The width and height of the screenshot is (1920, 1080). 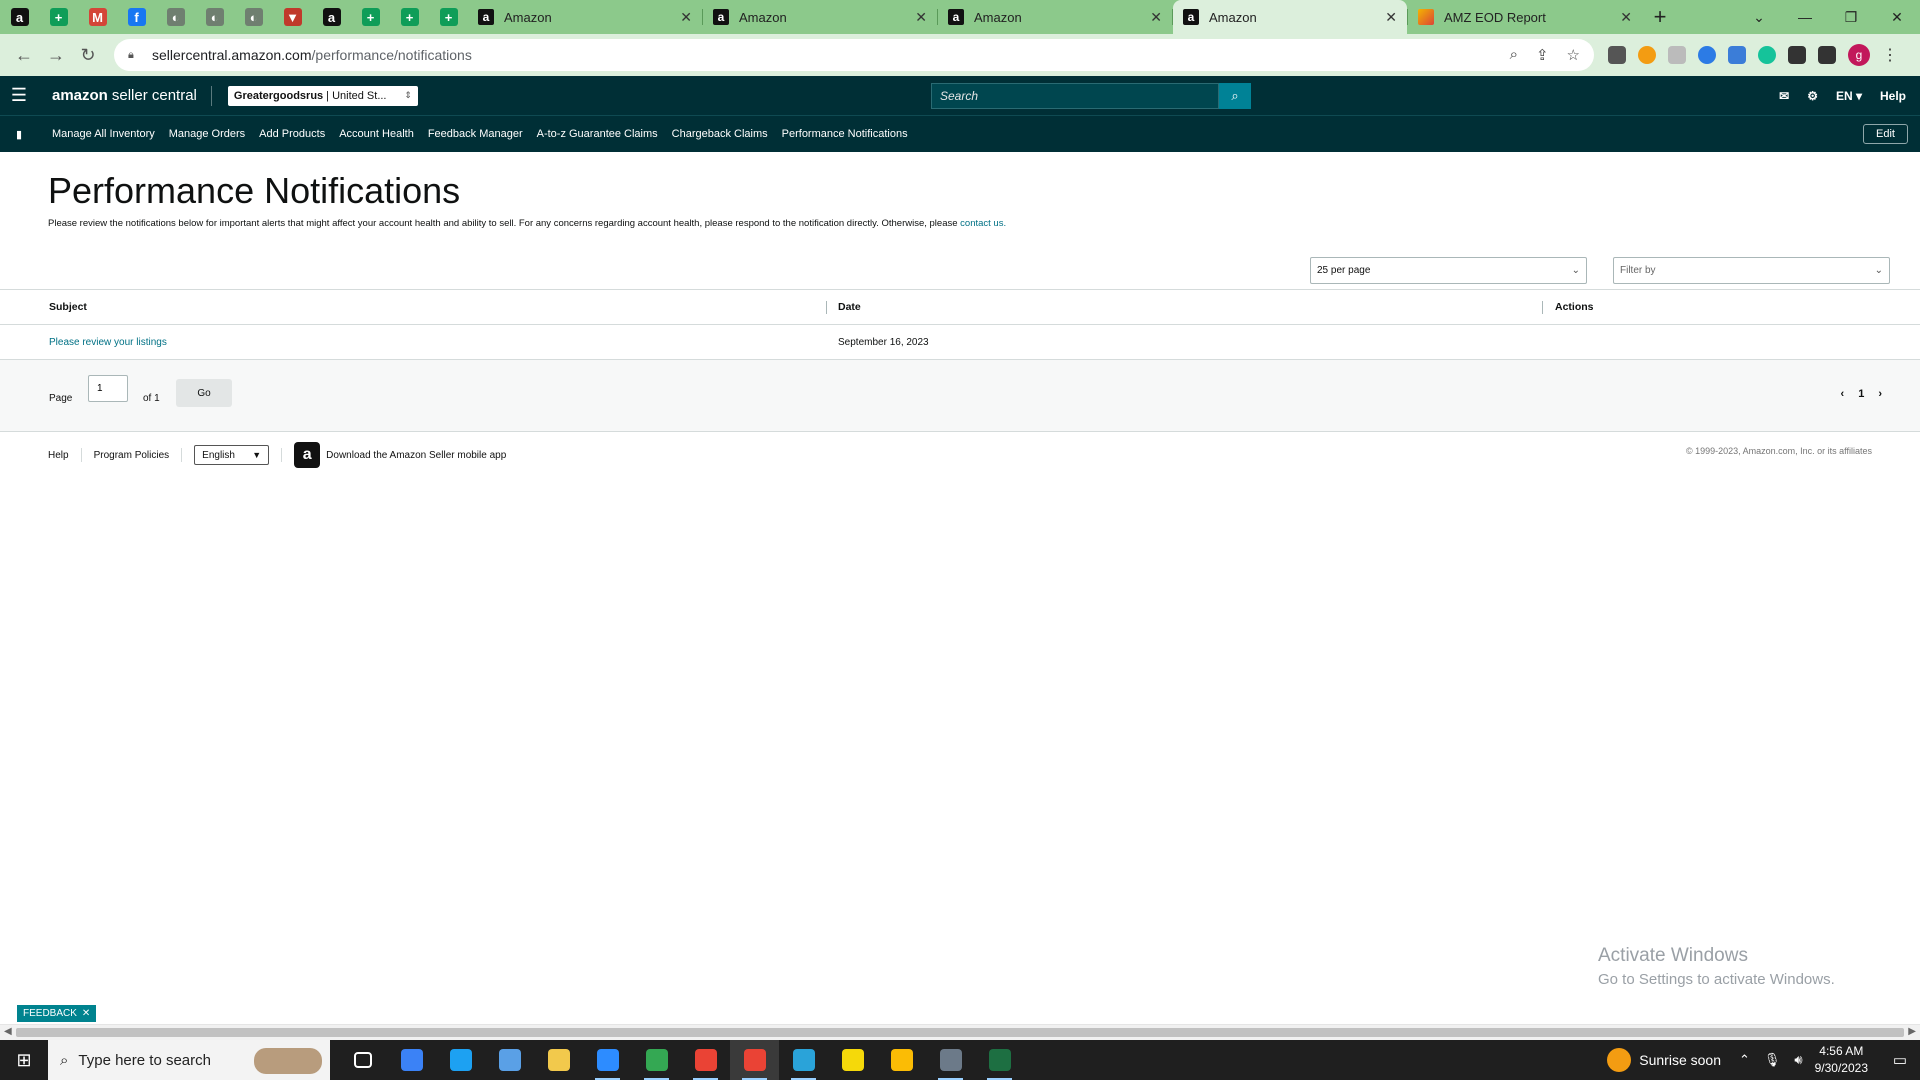 What do you see at coordinates (24, 1060) in the screenshot?
I see `windows-start-icon: ⊞` at bounding box center [24, 1060].